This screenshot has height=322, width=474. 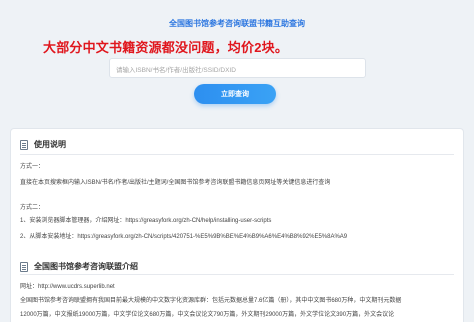 I want to click on promo-banner-text: 大部分中文书籍资源都没问题，均价2块。, so click(x=166, y=47).